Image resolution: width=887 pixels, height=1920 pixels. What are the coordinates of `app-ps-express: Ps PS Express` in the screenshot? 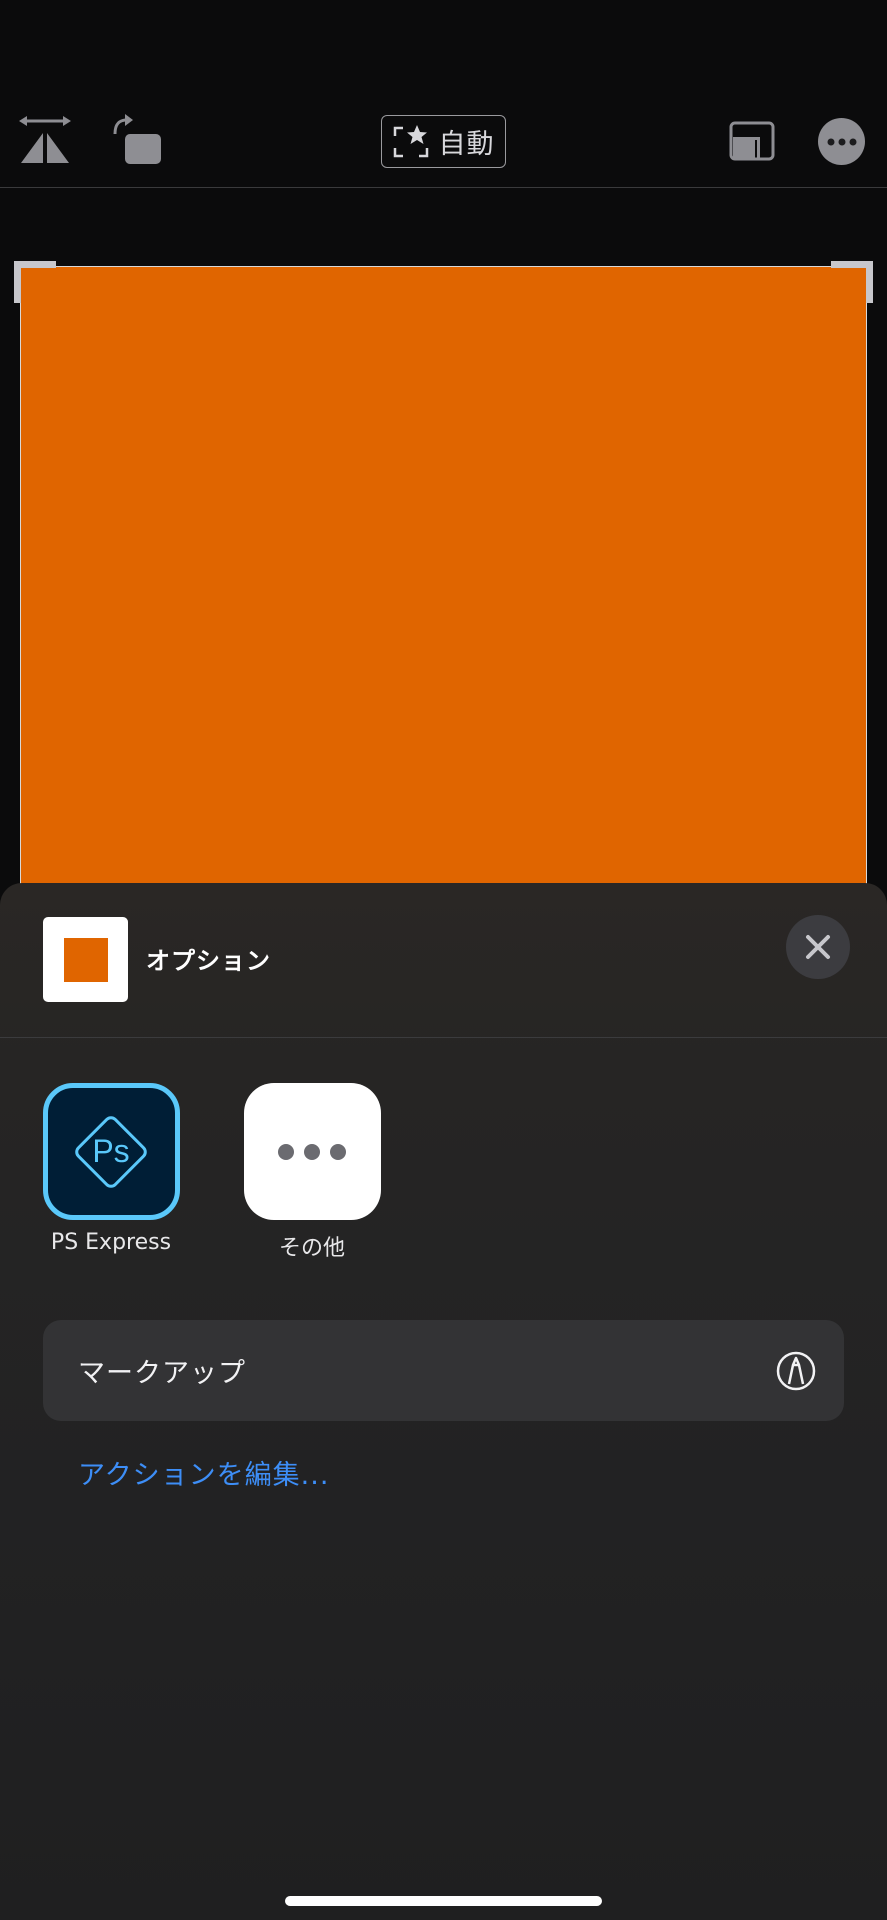 It's located at (111, 1169).